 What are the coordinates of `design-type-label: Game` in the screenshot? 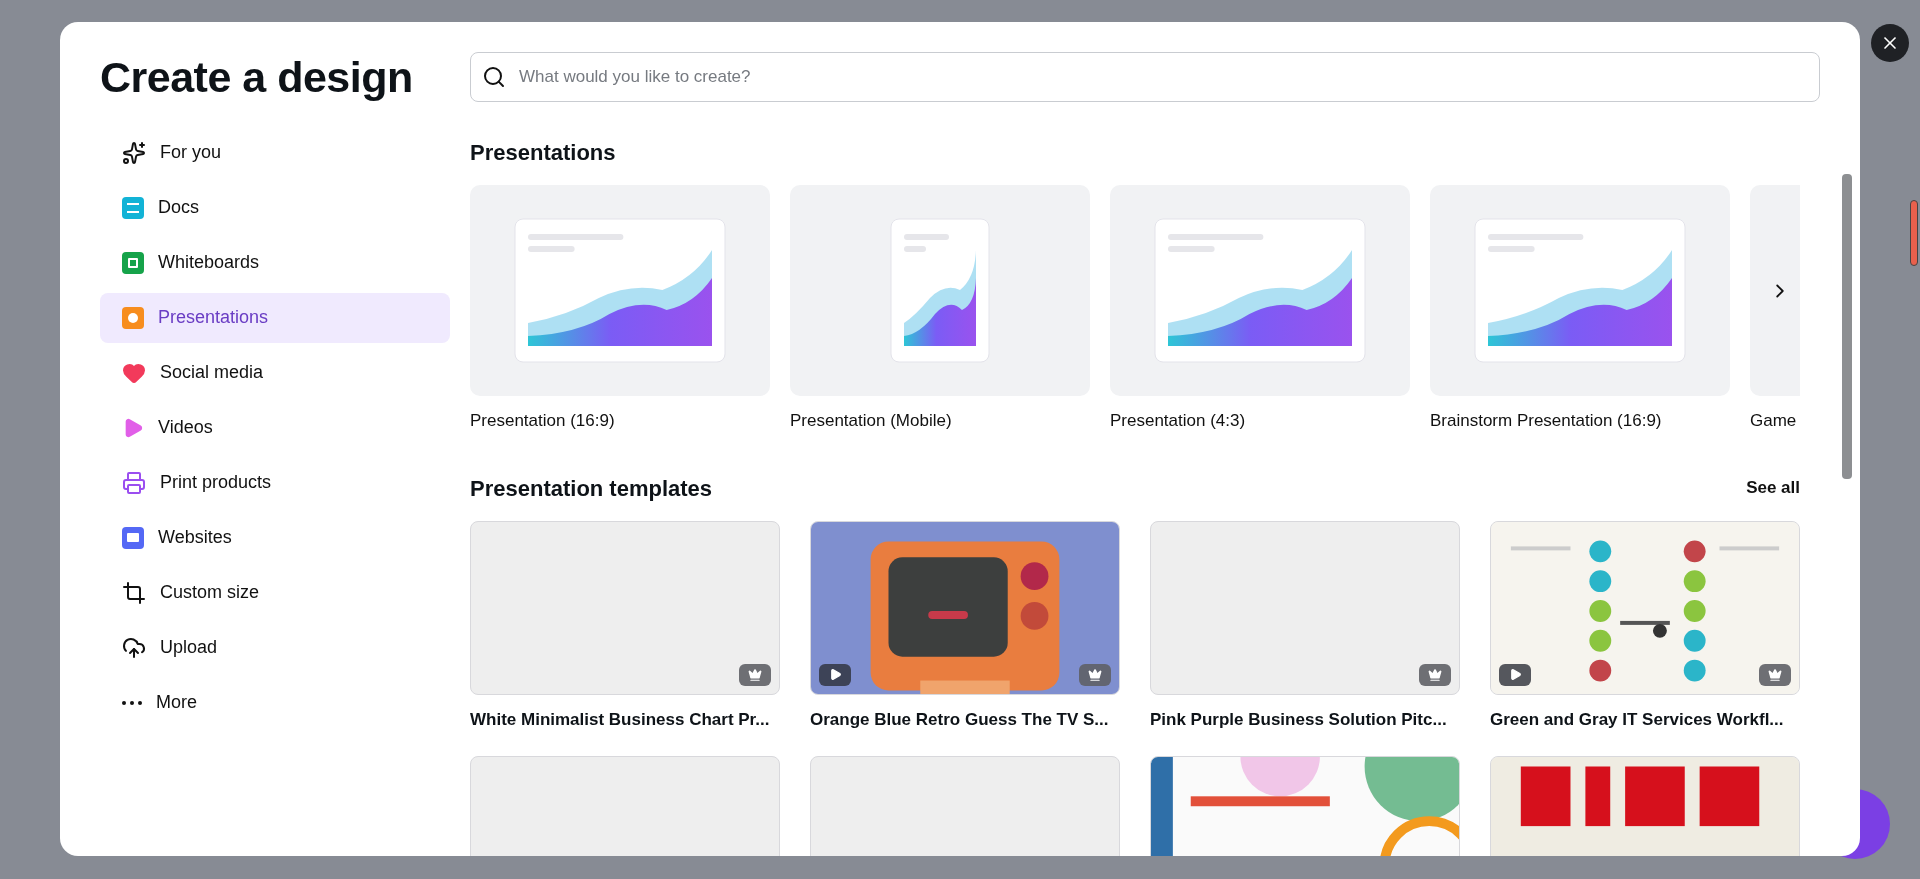 It's located at (1774, 421).